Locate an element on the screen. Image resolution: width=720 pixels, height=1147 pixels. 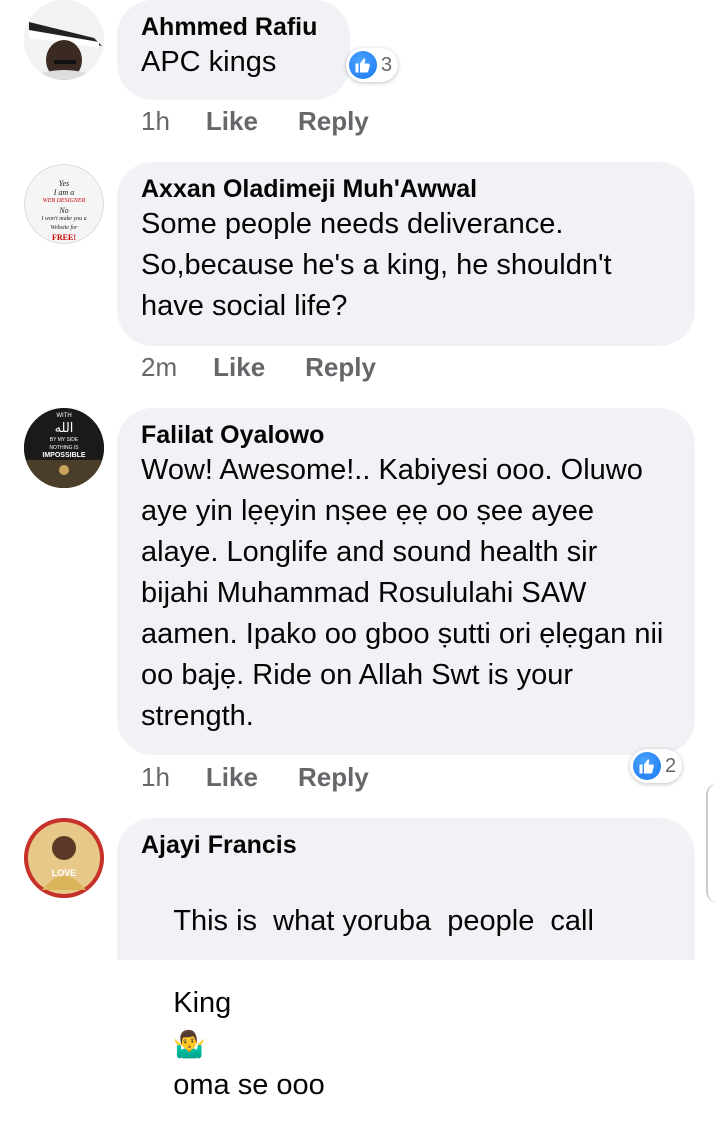
avatar-text: WITH is located at coordinates (64, 416).